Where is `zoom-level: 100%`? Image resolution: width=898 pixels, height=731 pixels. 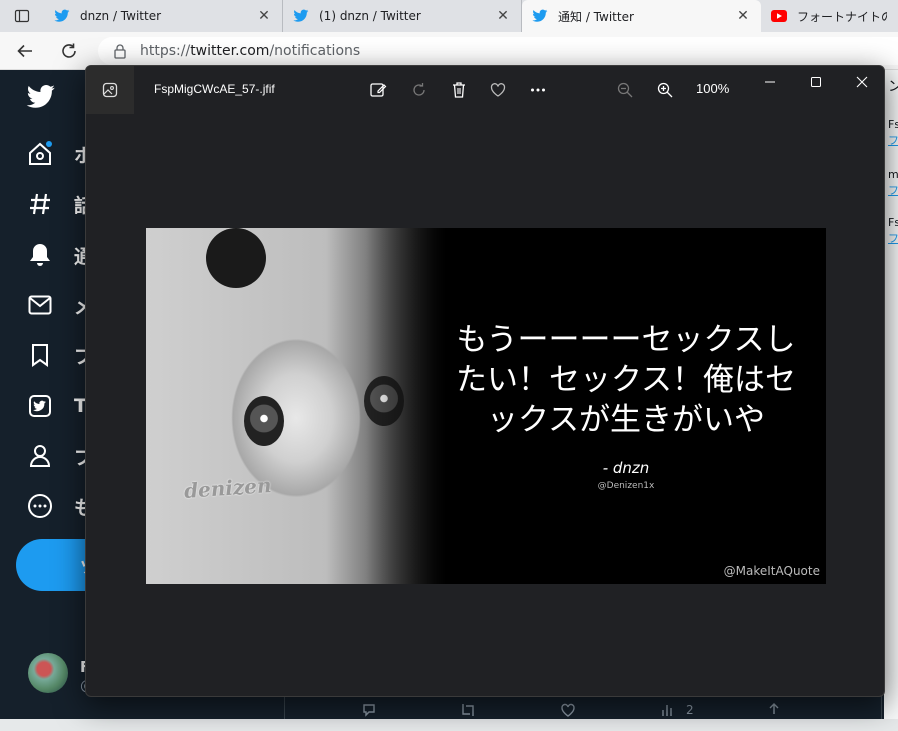
zoom-level: 100% is located at coordinates (712, 88).